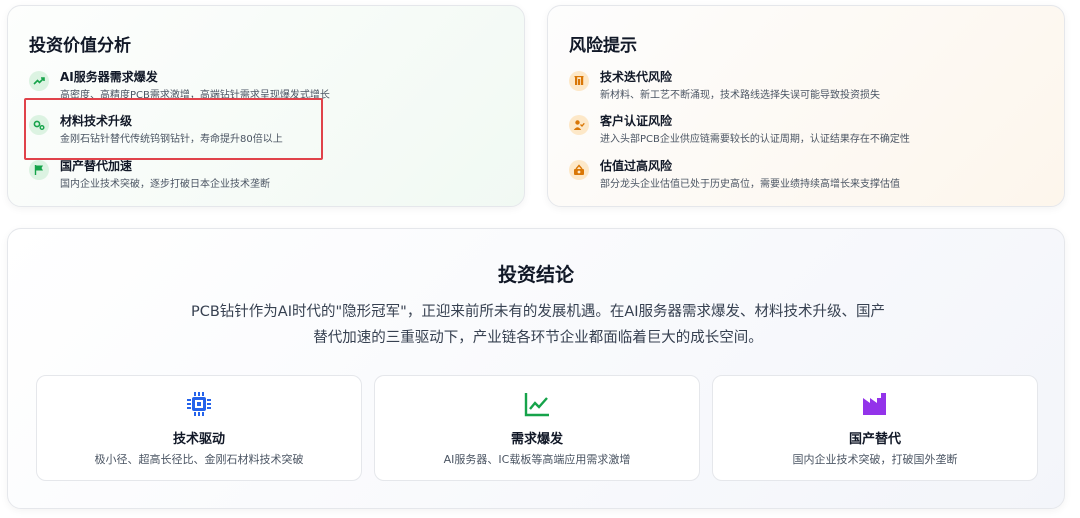 Image resolution: width=1080 pixels, height=518 pixels. Describe the element at coordinates (536, 439) in the screenshot. I see `feature-title: 需求爆发` at that location.